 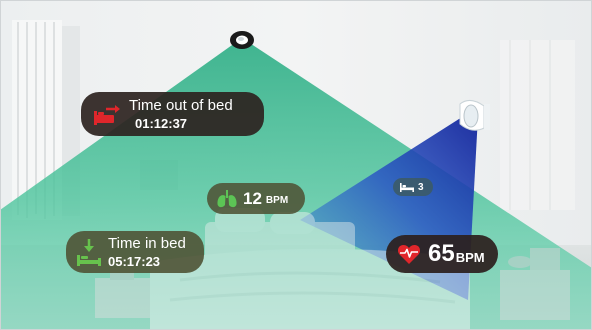 What do you see at coordinates (421, 187) in the screenshot?
I see `bed-occupancy-value: 3` at bounding box center [421, 187].